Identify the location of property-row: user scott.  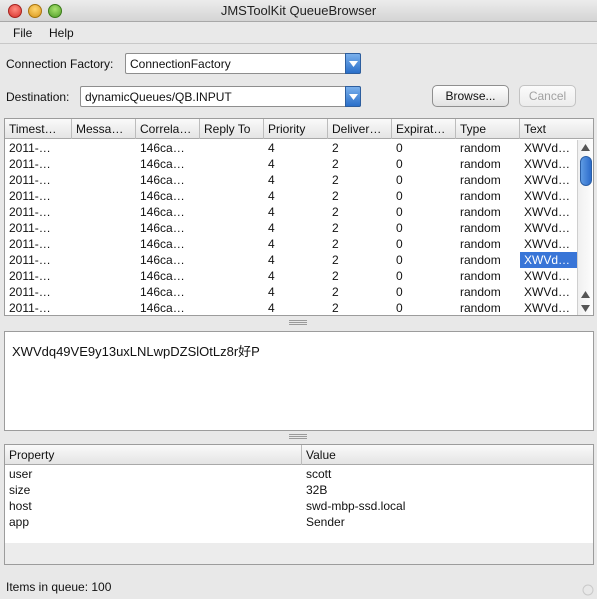
(299, 474).